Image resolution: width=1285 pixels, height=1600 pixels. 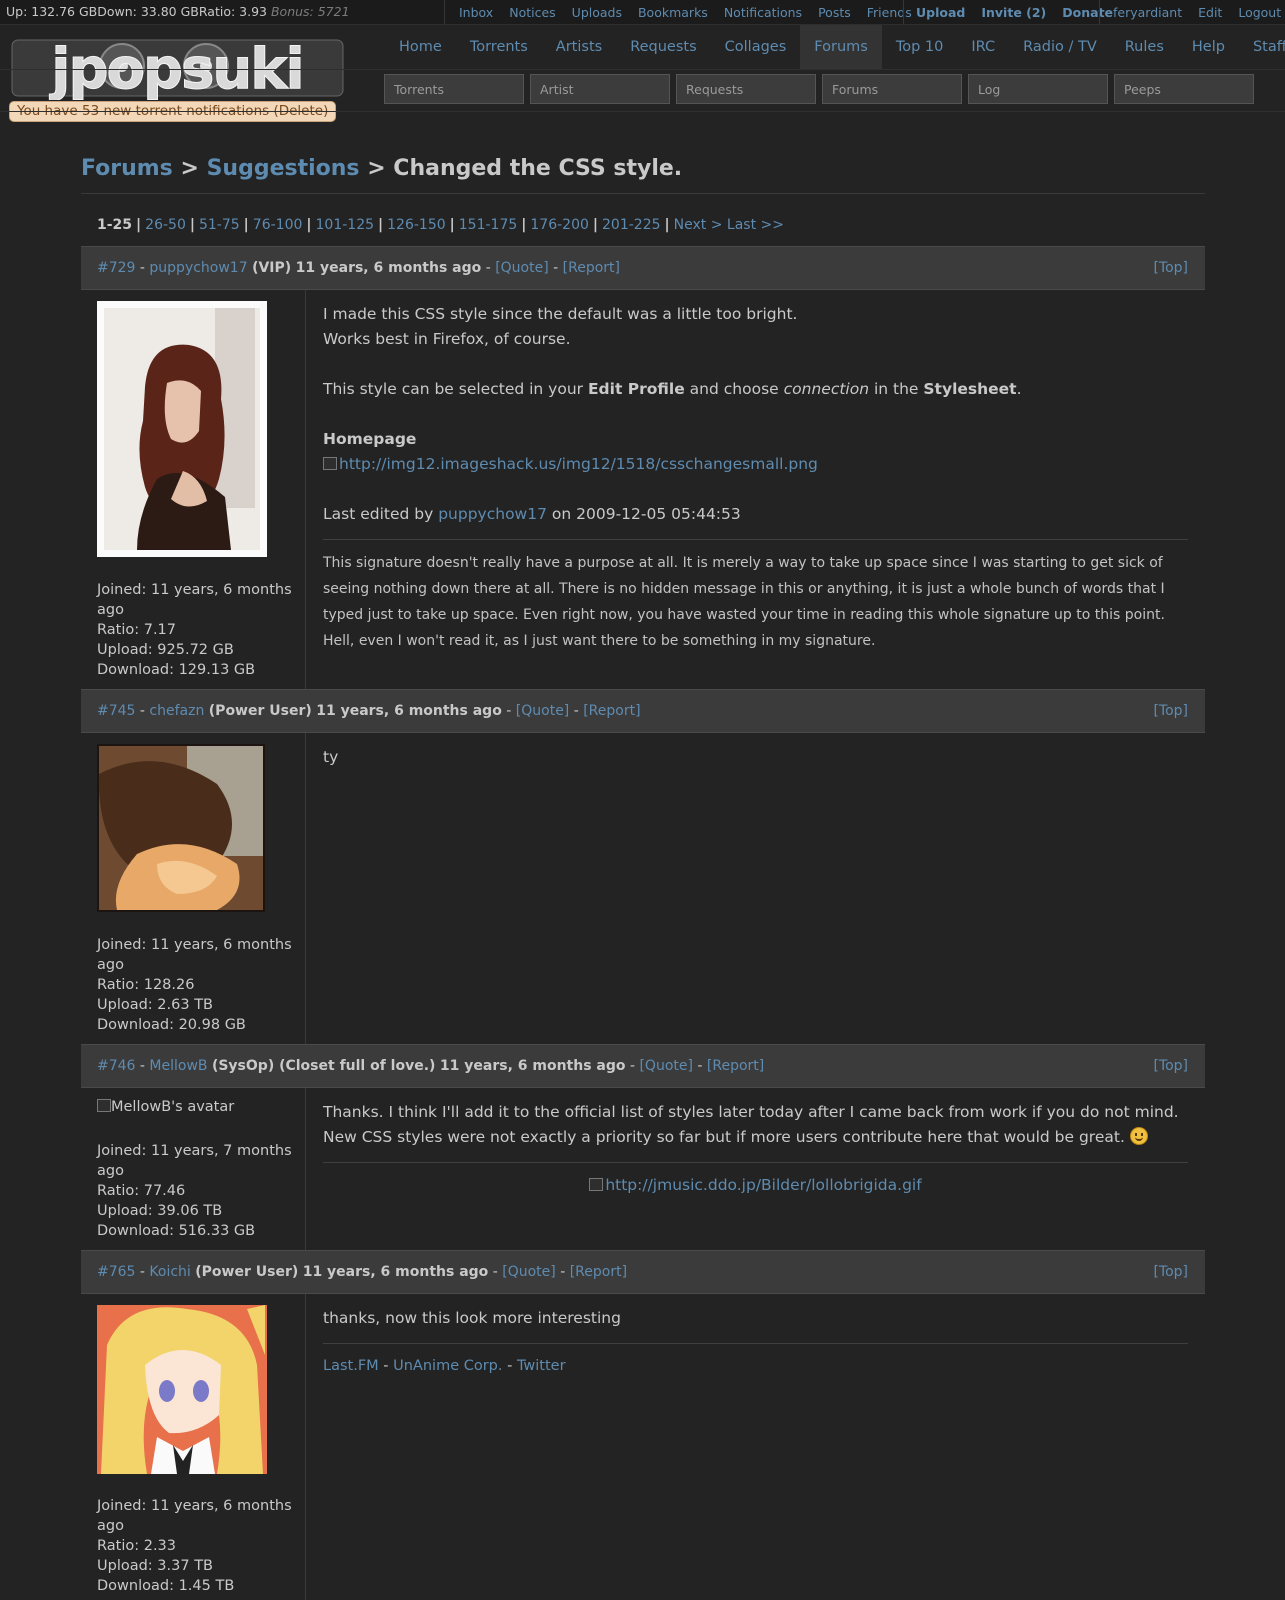 I want to click on post-author-link: chefazn, so click(x=176, y=711).